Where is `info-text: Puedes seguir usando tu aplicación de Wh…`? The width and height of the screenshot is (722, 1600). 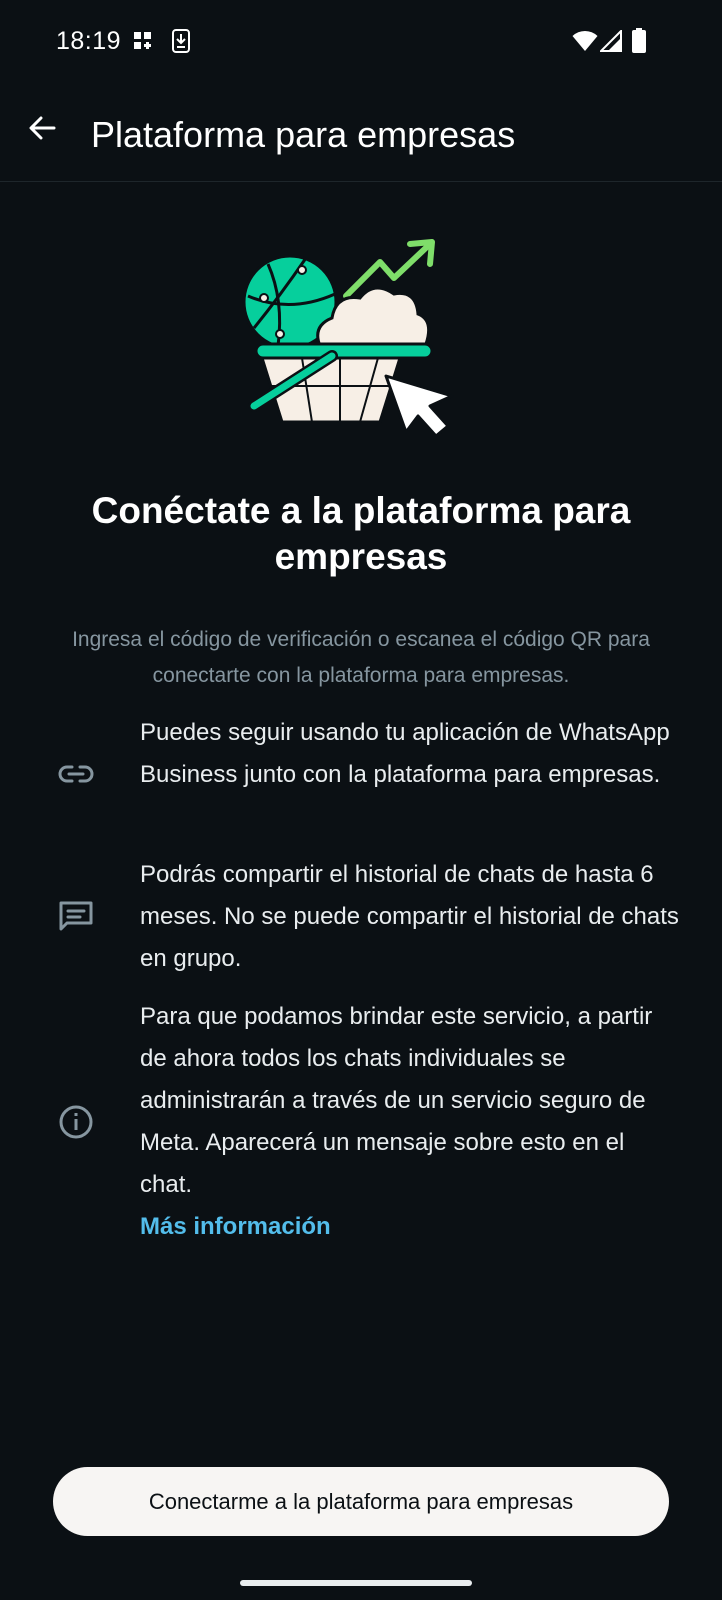
info-text: Puedes seguir usando tu aplicación de Wh… is located at coordinates (405, 753).